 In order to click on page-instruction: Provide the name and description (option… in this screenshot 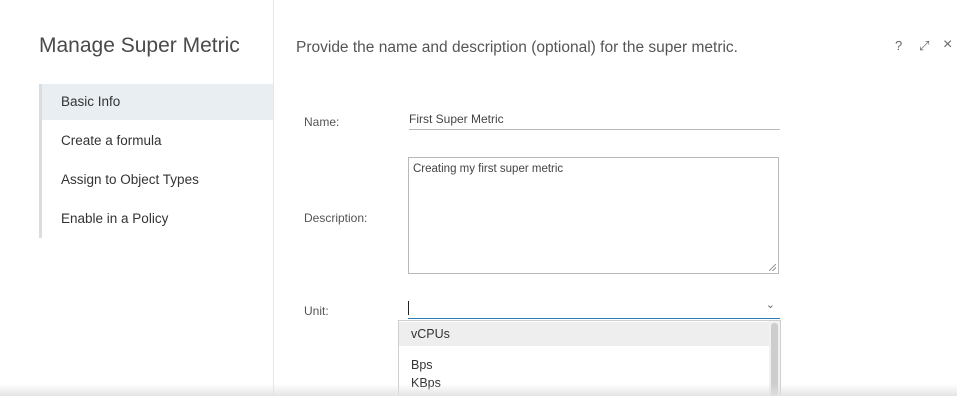, I will do `click(517, 47)`.